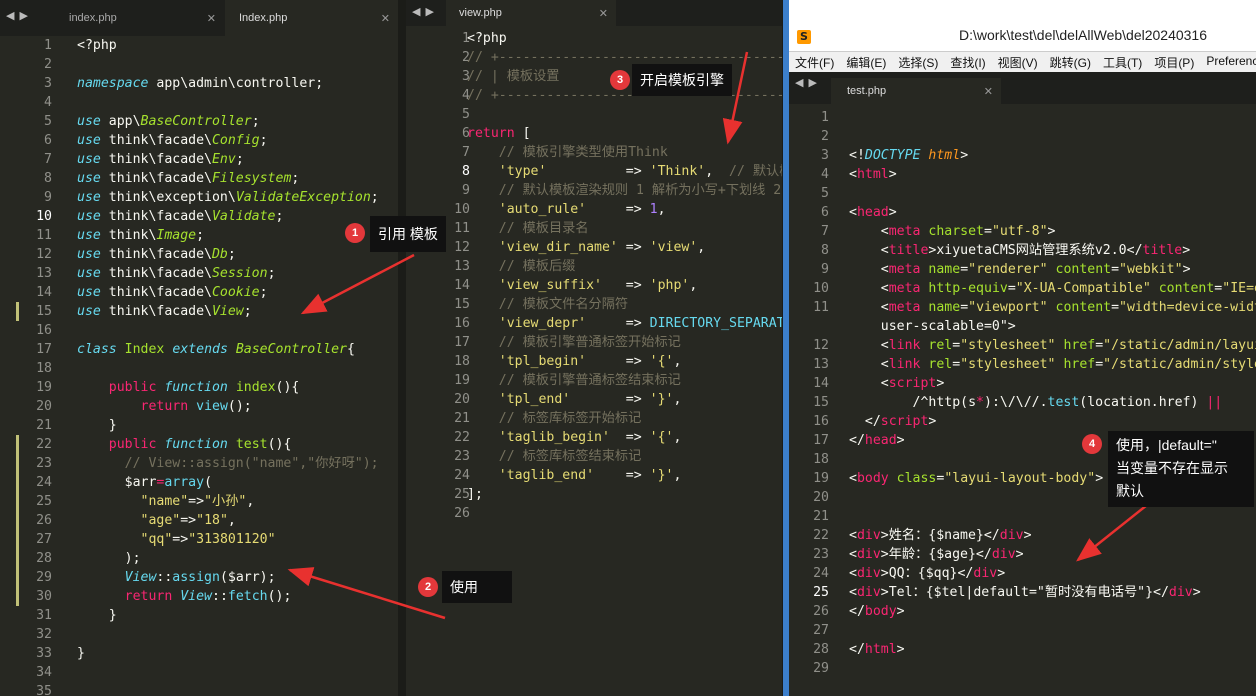 The width and height of the screenshot is (1256, 696). What do you see at coordinates (916, 91) in the screenshot?
I see `tab-test: test.php ✕` at bounding box center [916, 91].